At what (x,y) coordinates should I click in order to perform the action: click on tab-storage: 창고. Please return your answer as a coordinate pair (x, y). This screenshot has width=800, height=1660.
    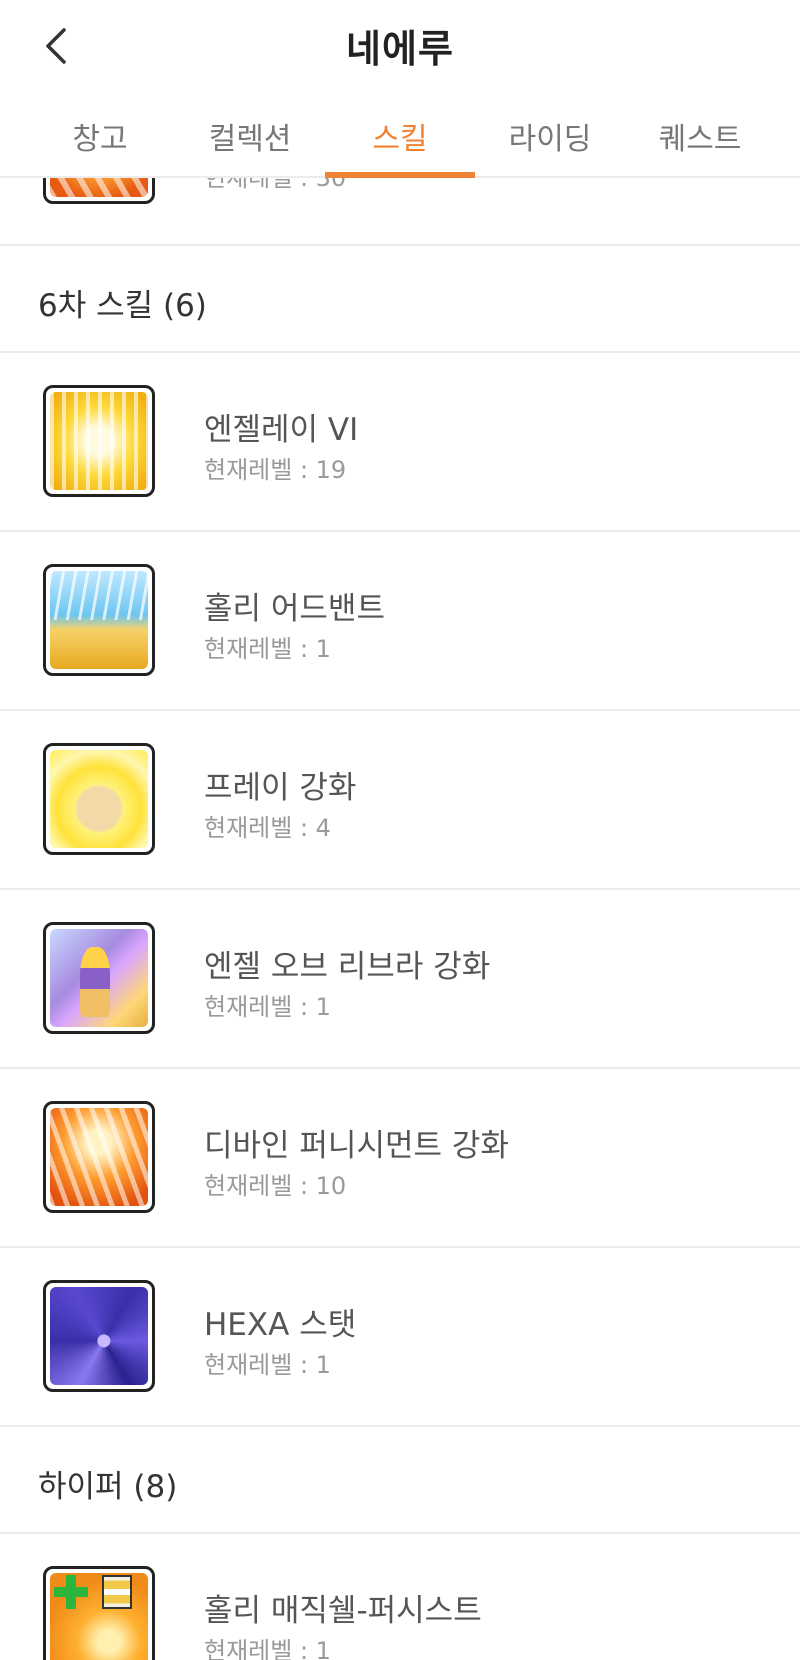
    Looking at the image, I should click on (87, 138).